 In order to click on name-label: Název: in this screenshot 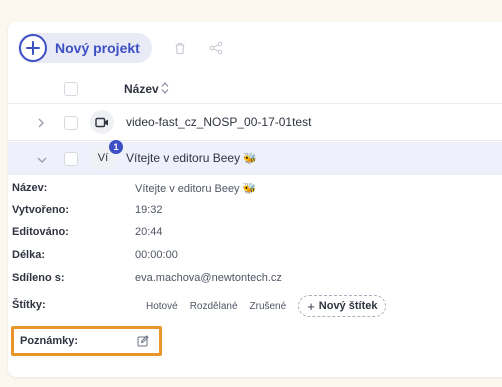, I will do `click(30, 188)`.